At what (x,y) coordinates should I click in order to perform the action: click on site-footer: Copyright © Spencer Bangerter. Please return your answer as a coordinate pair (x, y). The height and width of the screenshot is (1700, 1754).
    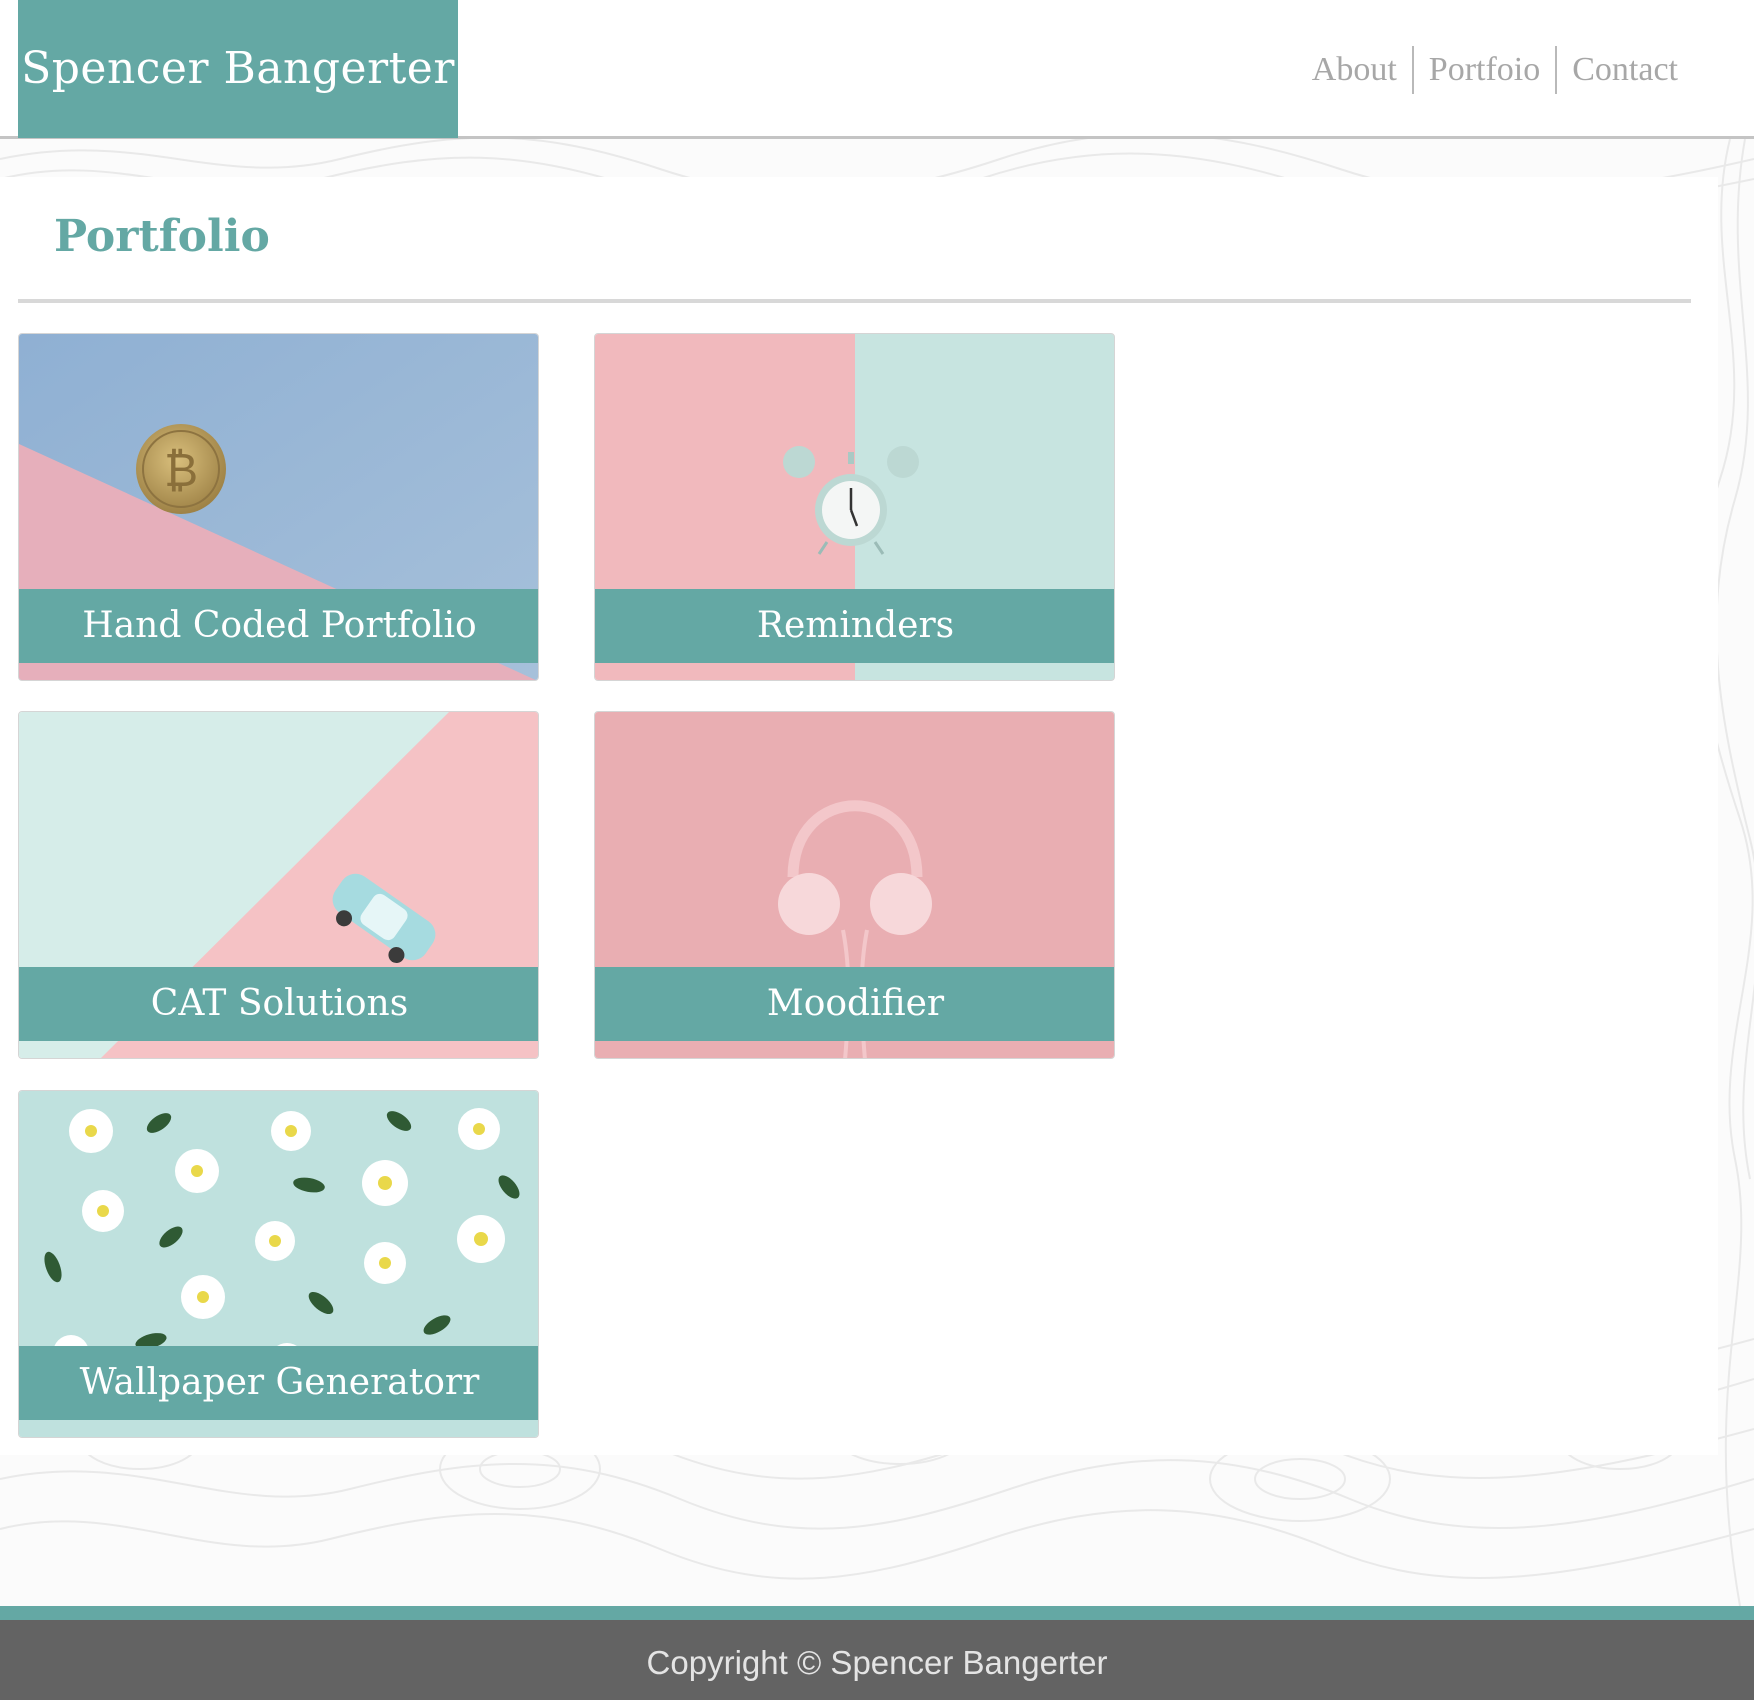
    Looking at the image, I should click on (877, 1660).